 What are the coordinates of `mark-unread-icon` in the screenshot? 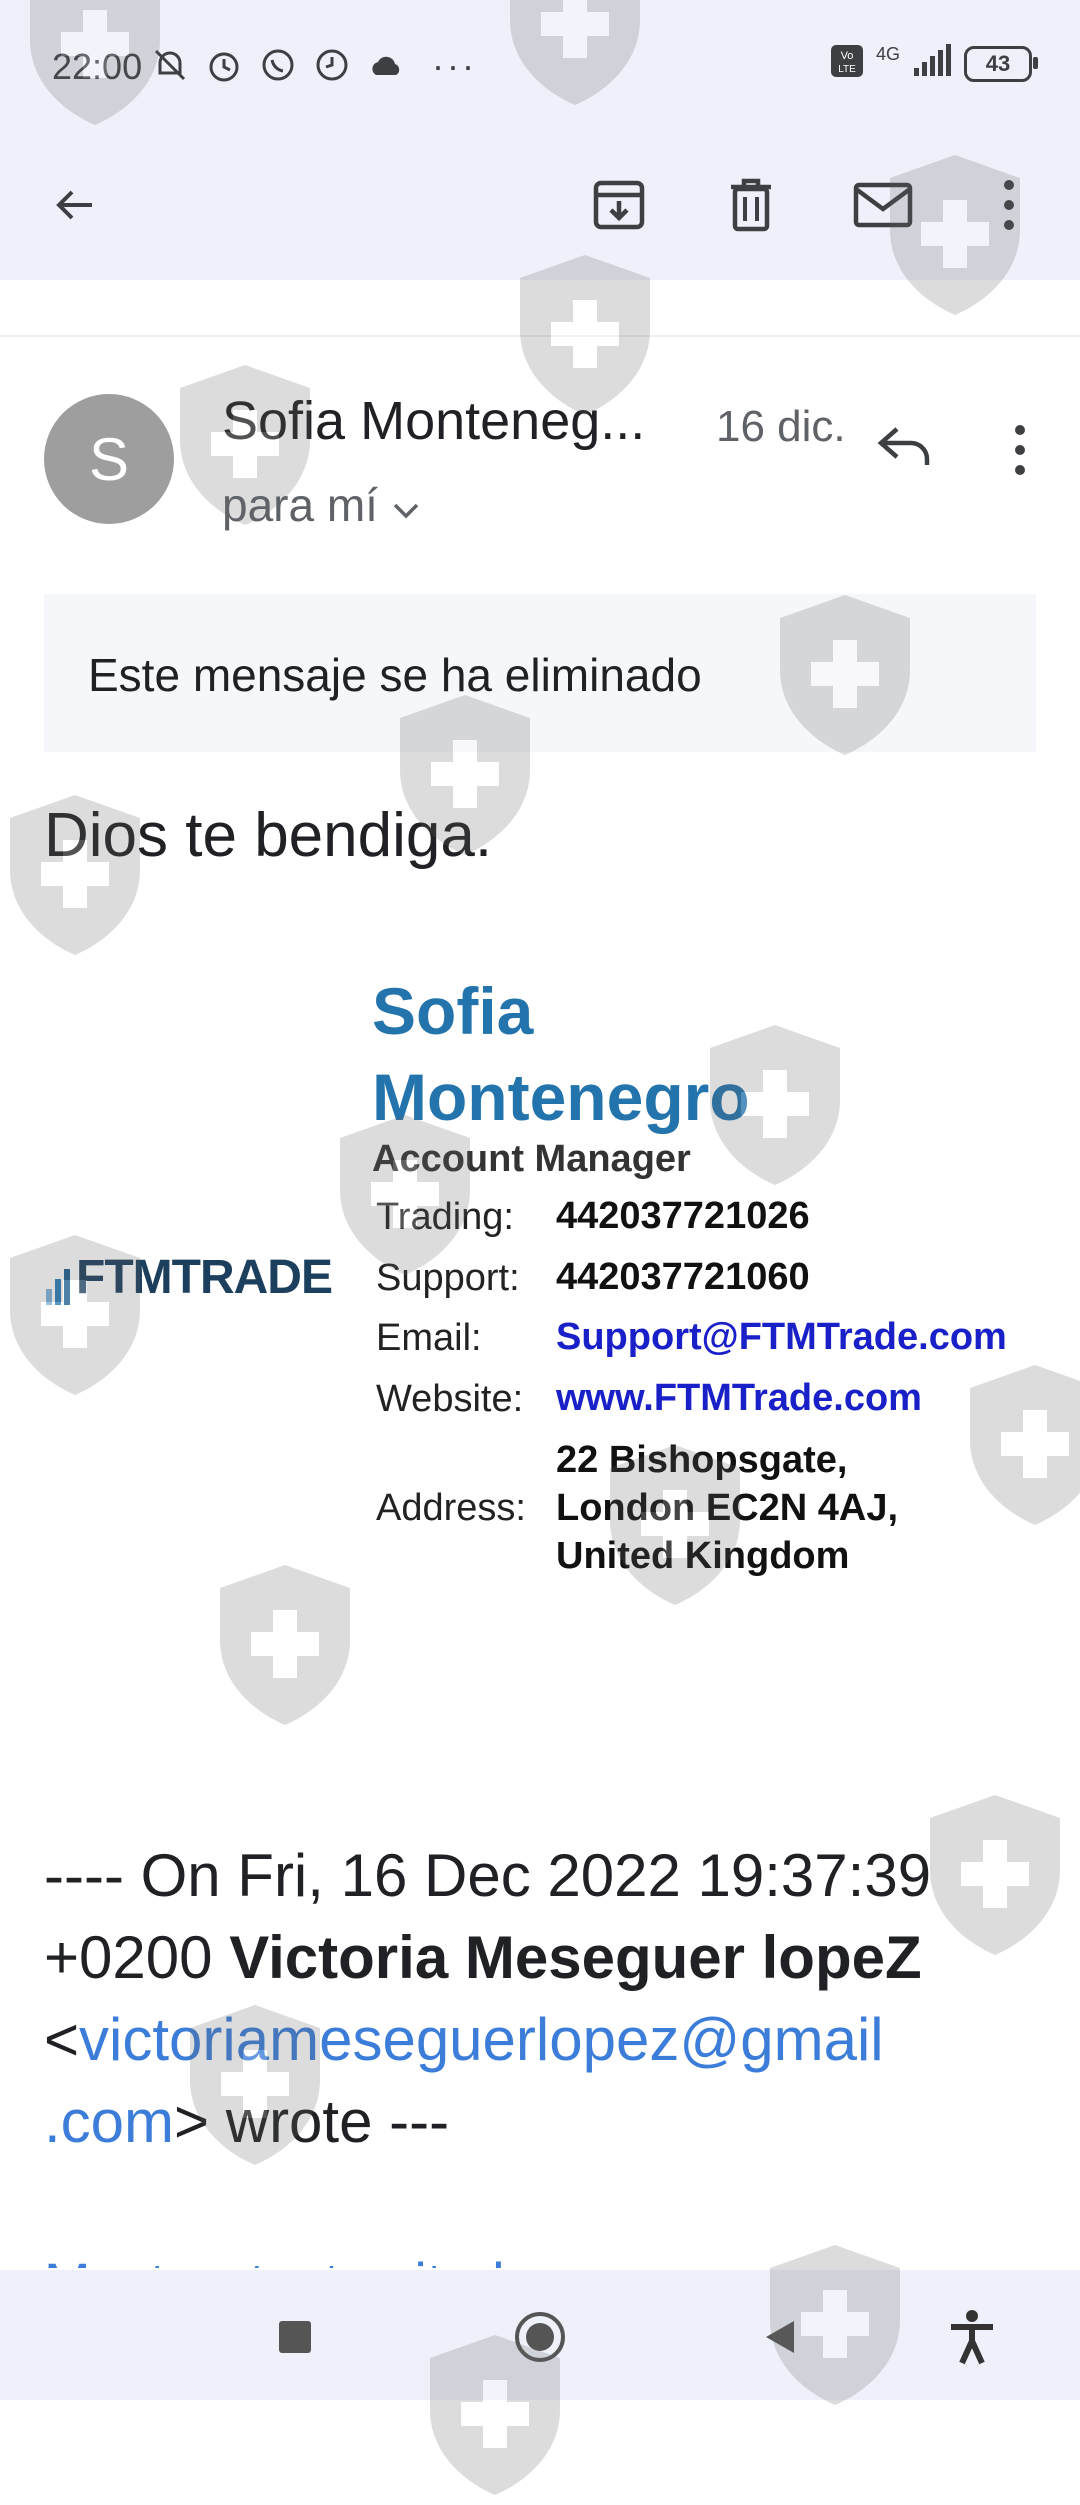 It's located at (883, 205).